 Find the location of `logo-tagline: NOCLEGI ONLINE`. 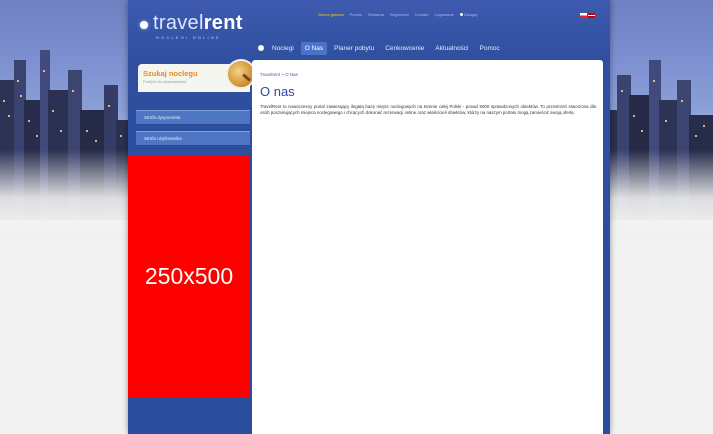

logo-tagline: NOCLEGI ONLINE is located at coordinates (188, 37).